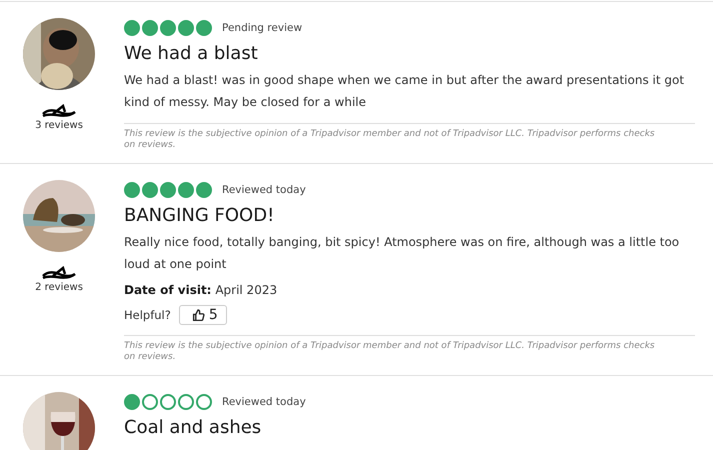 Image resolution: width=713 pixels, height=450 pixels. Describe the element at coordinates (191, 54) in the screenshot. I see `review-title: We had a blast` at that location.